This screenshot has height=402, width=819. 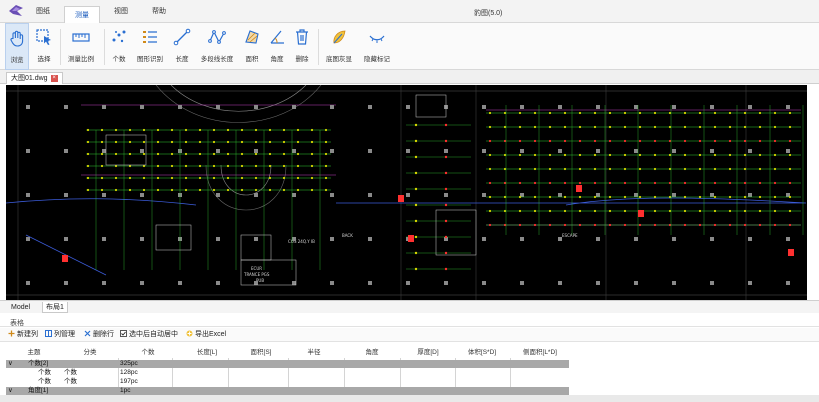 What do you see at coordinates (34, 352) in the screenshot?
I see `column-header-subject: 主题` at bounding box center [34, 352].